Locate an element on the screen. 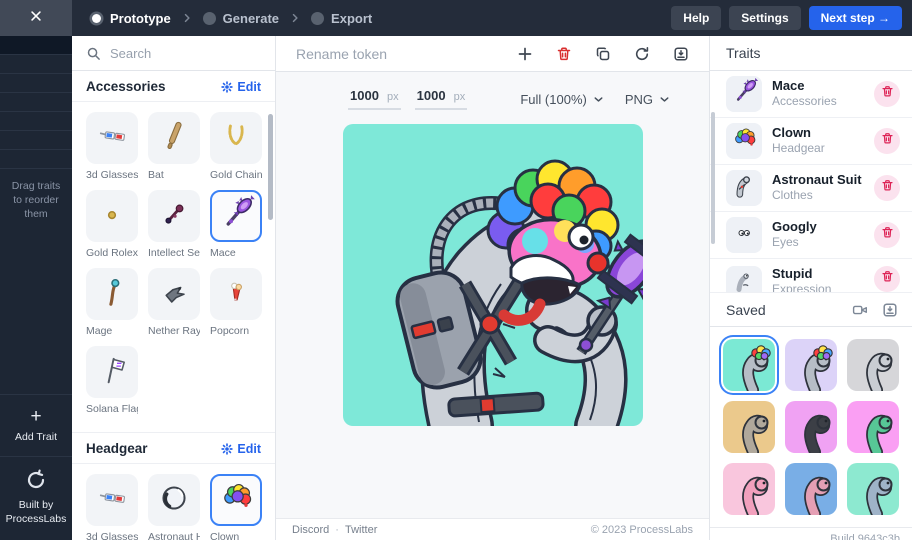  width-input is located at coordinates (366, 95).